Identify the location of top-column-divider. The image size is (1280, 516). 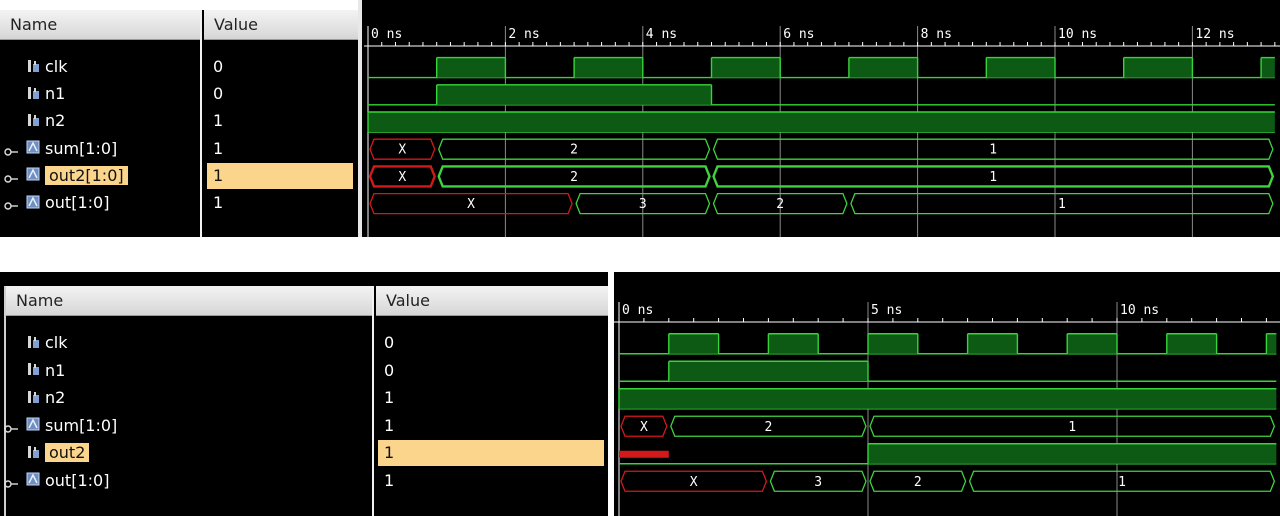
(201, 123).